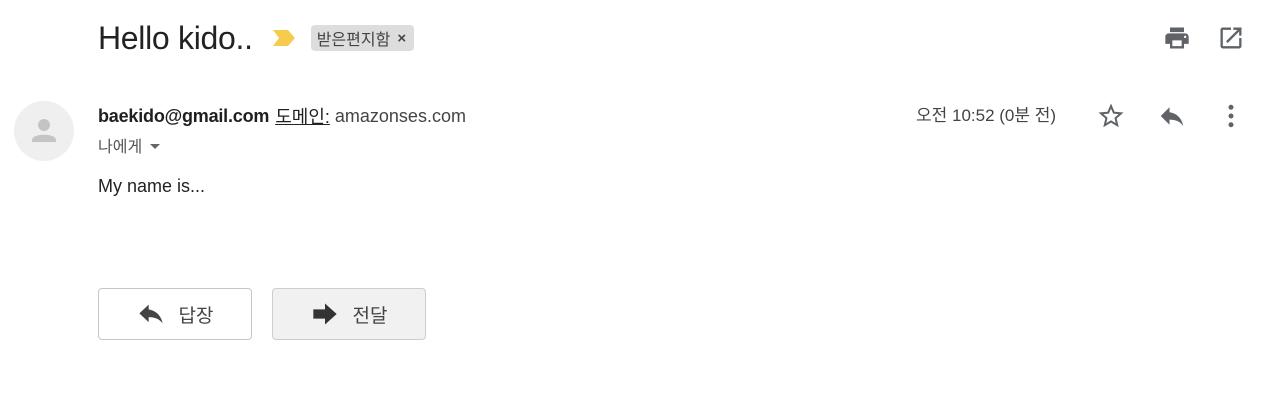 The width and height of the screenshot is (1261, 410). Describe the element at coordinates (401, 38) in the screenshot. I see `remove-label-button: ×` at that location.